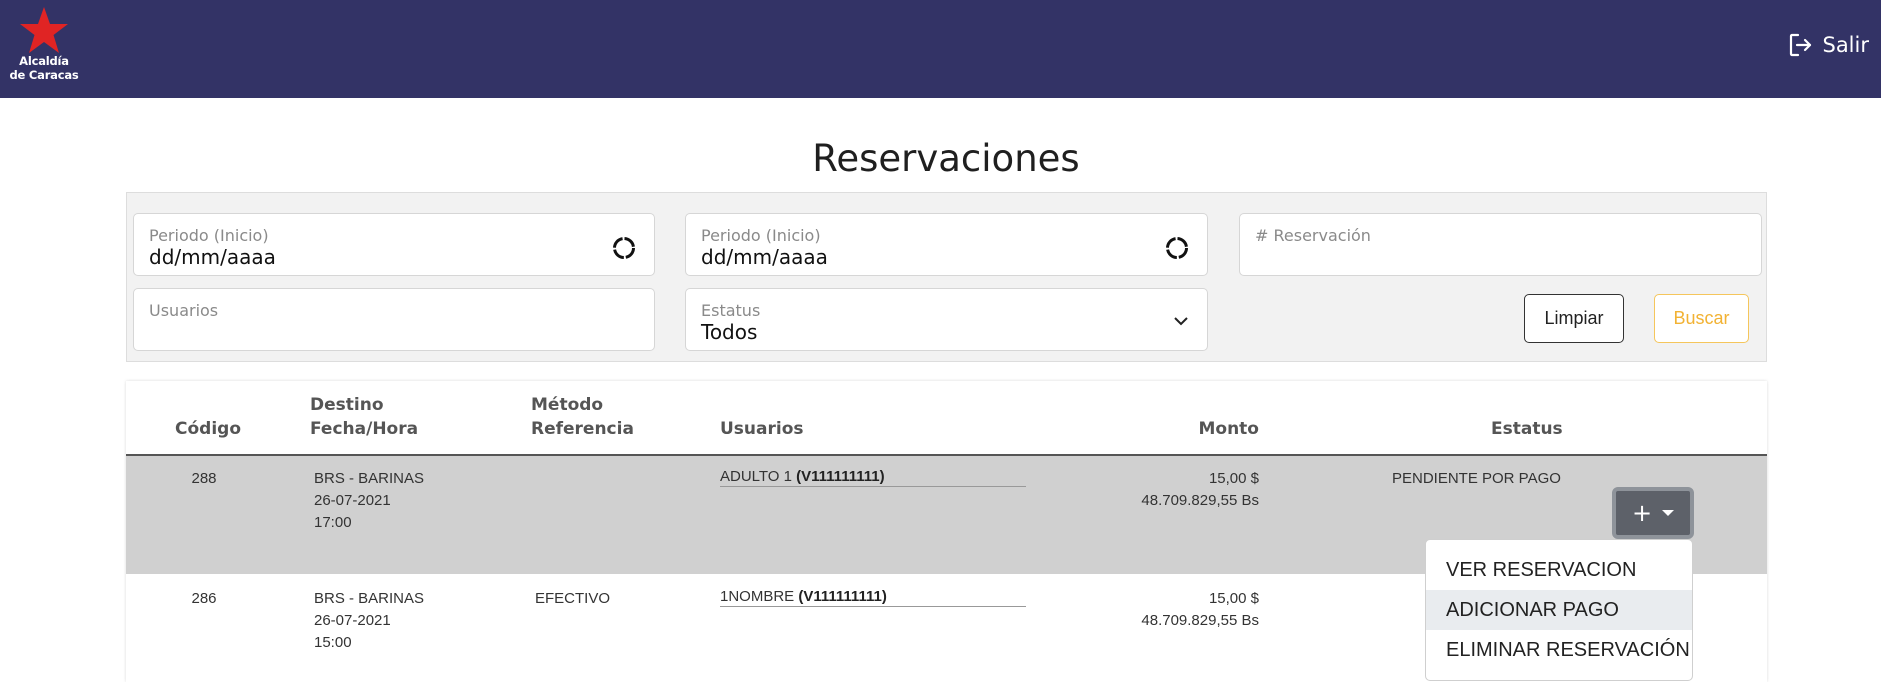  Describe the element at coordinates (729, 332) in the screenshot. I see `status-value: Todos` at that location.